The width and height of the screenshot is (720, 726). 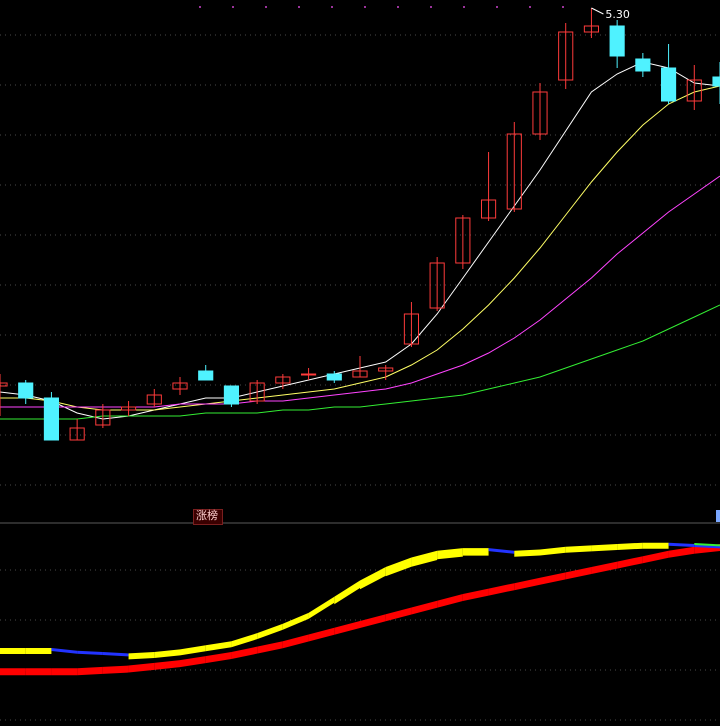 What do you see at coordinates (718, 516) in the screenshot?
I see `edge-scroll-tab` at bounding box center [718, 516].